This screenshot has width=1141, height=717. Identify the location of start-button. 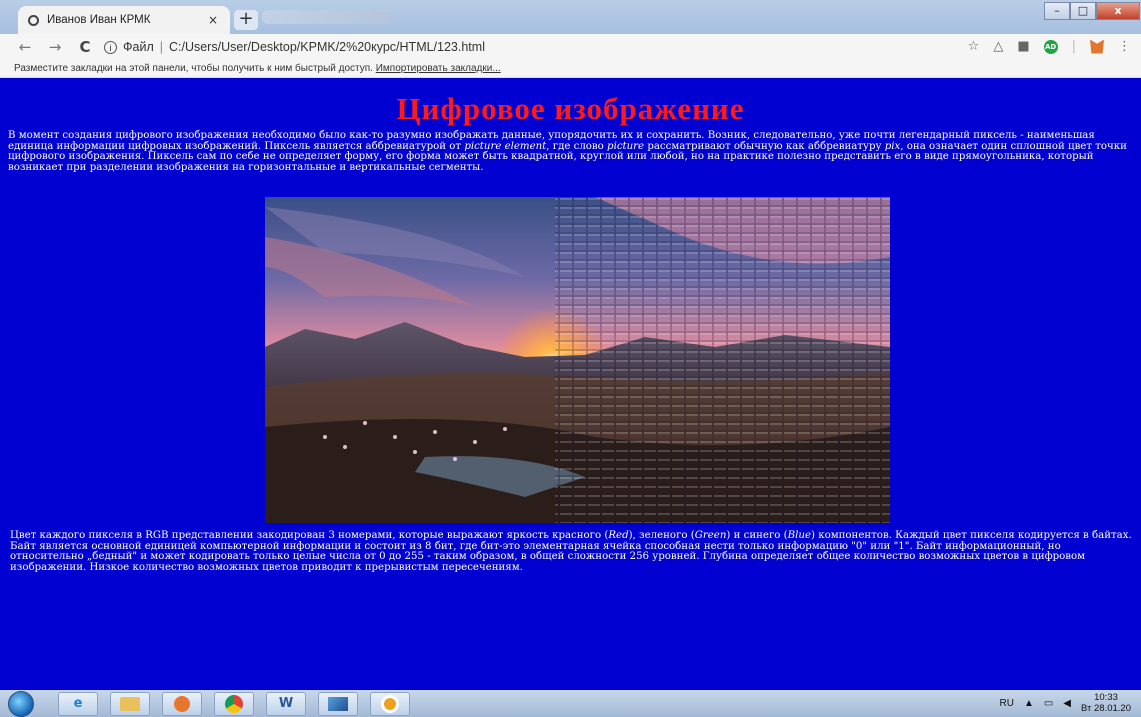
(21, 703).